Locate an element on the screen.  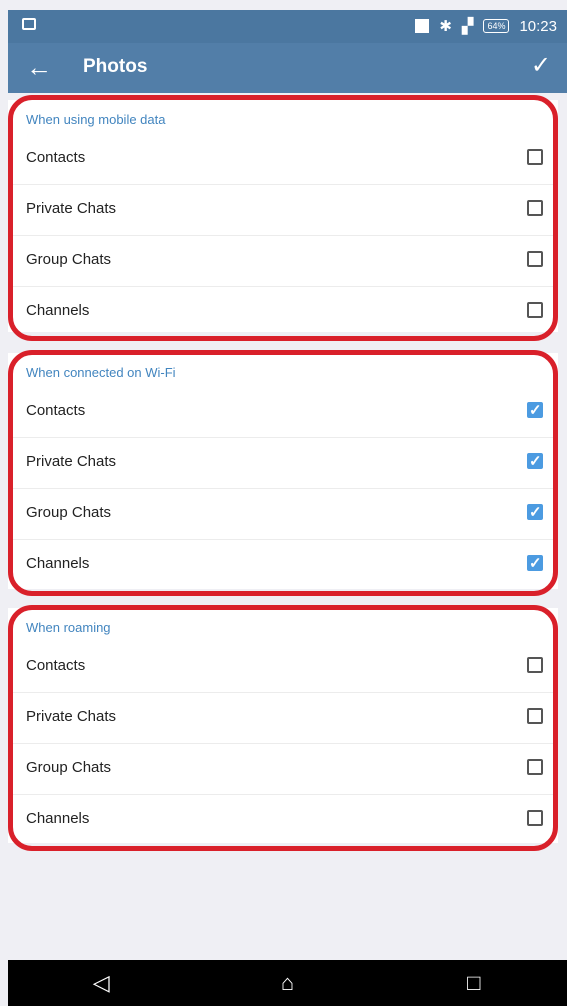
section-header: When using mobile data is located at coordinates (96, 119).